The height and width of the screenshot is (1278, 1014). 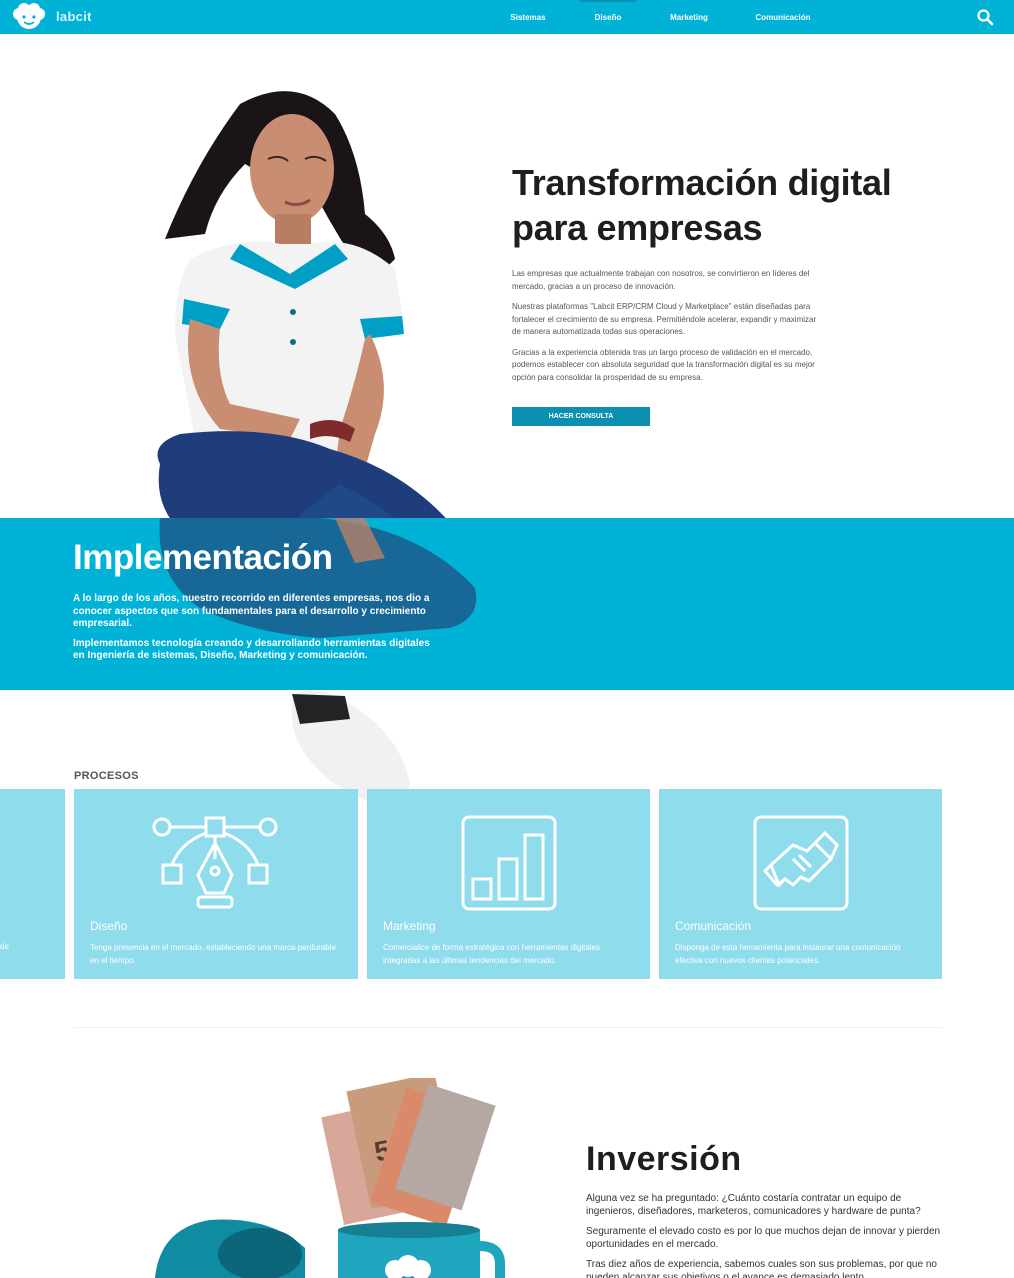 I want to click on nav-item-sistemas: Sistemas, so click(x=528, y=17).